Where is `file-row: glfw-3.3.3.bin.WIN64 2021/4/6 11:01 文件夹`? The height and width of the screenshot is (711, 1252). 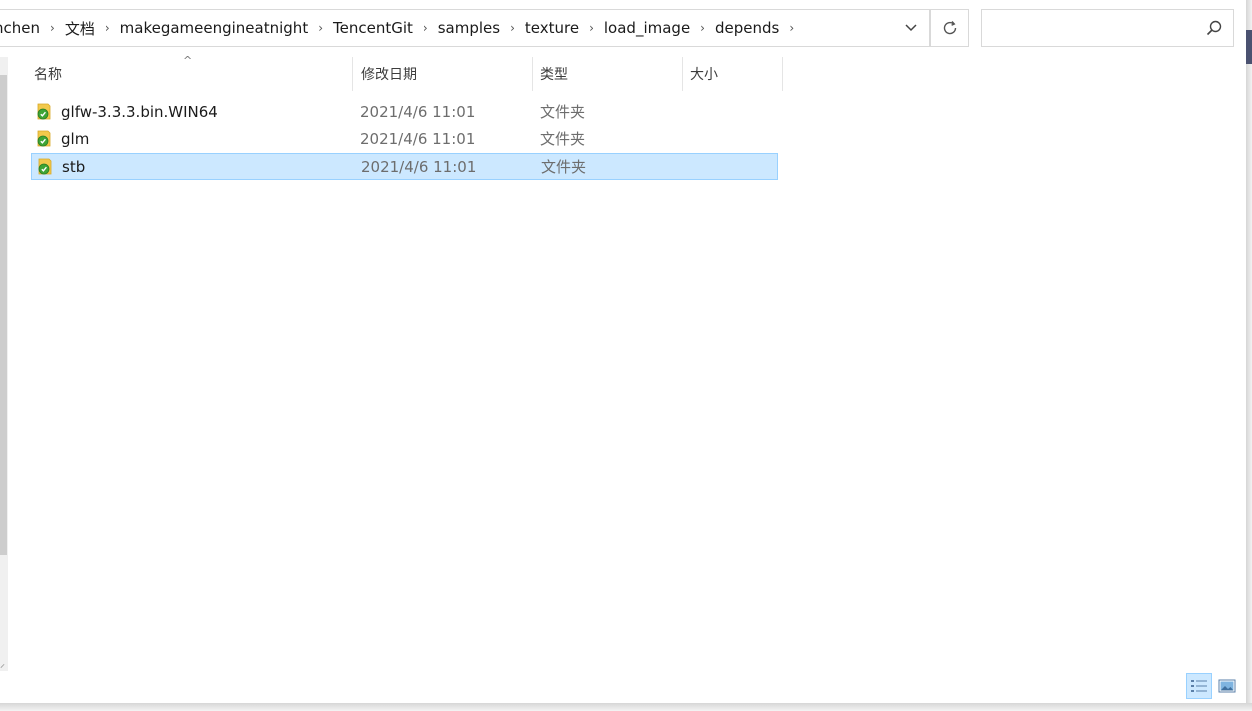
file-row: glfw-3.3.3.bin.WIN64 2021/4/6 11:01 文件夹 is located at coordinates (404, 112).